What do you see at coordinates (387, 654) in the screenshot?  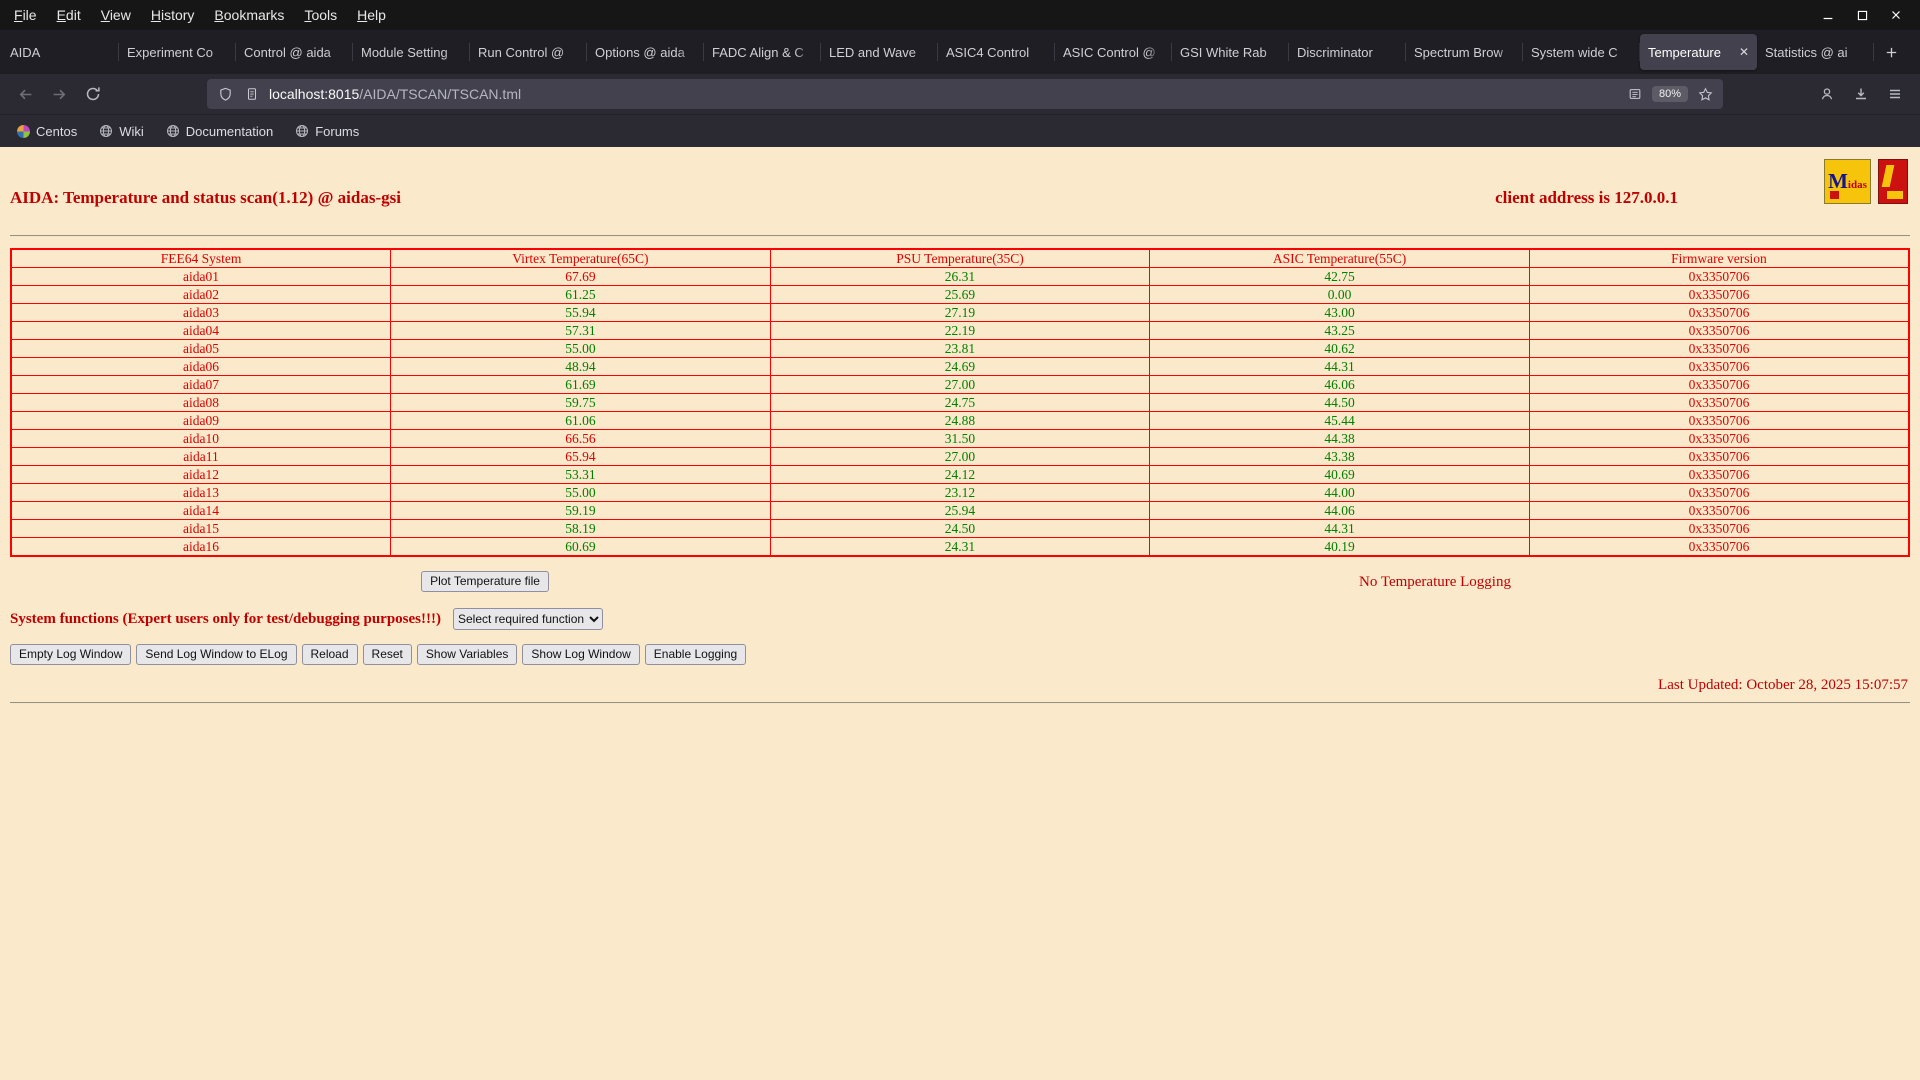 I see `reset-button: Reset` at bounding box center [387, 654].